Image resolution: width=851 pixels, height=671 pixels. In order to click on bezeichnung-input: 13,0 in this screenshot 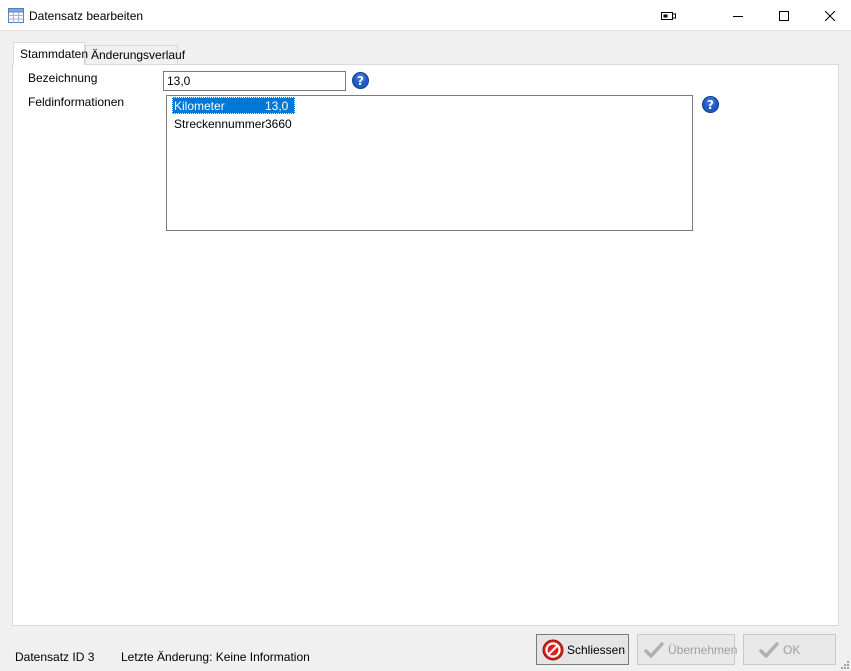, I will do `click(254, 81)`.